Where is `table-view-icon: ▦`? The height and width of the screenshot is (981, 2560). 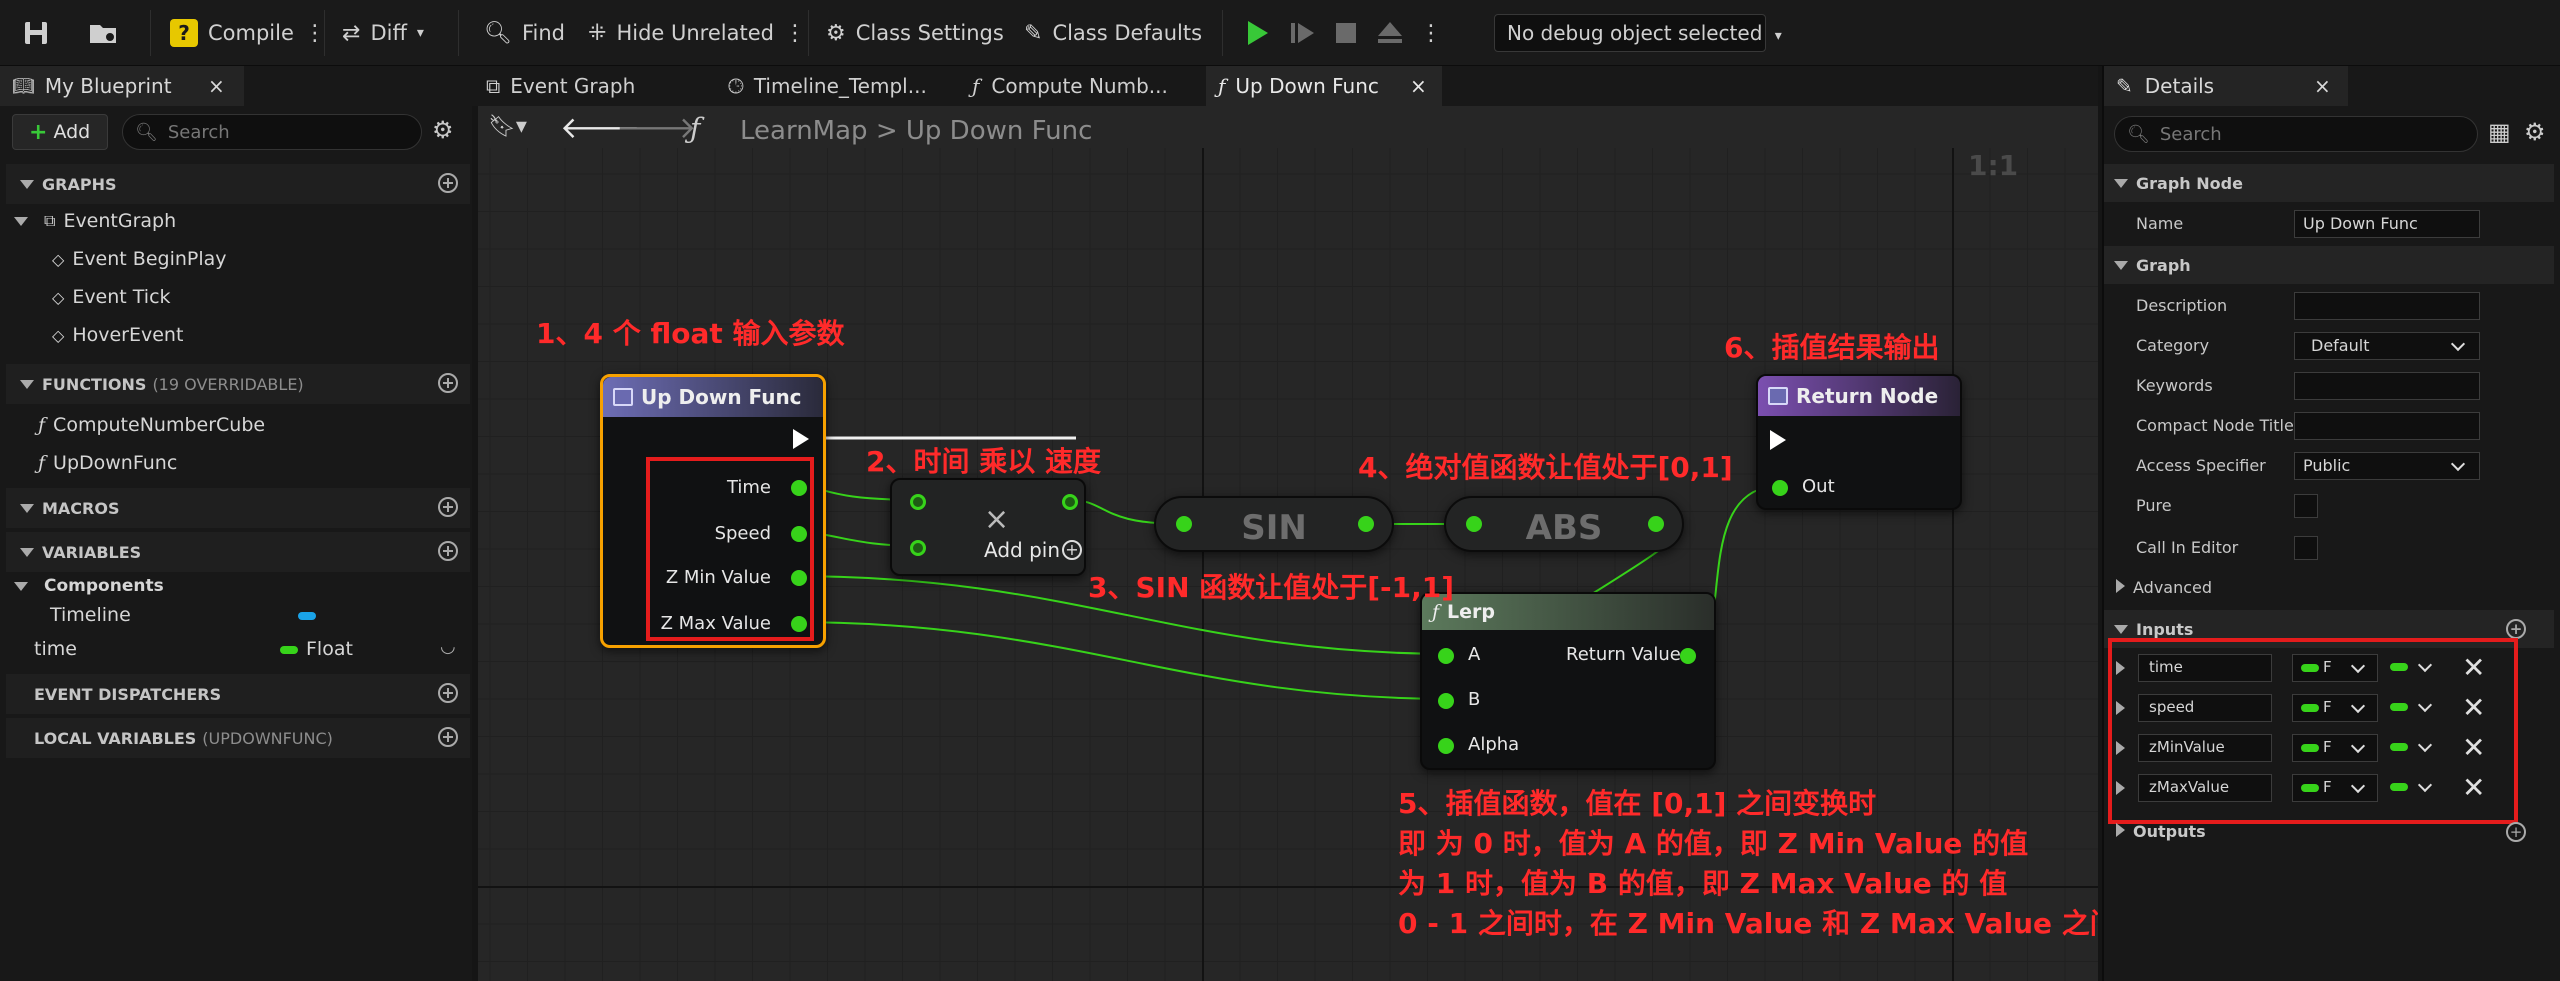
table-view-icon: ▦ is located at coordinates (2499, 132).